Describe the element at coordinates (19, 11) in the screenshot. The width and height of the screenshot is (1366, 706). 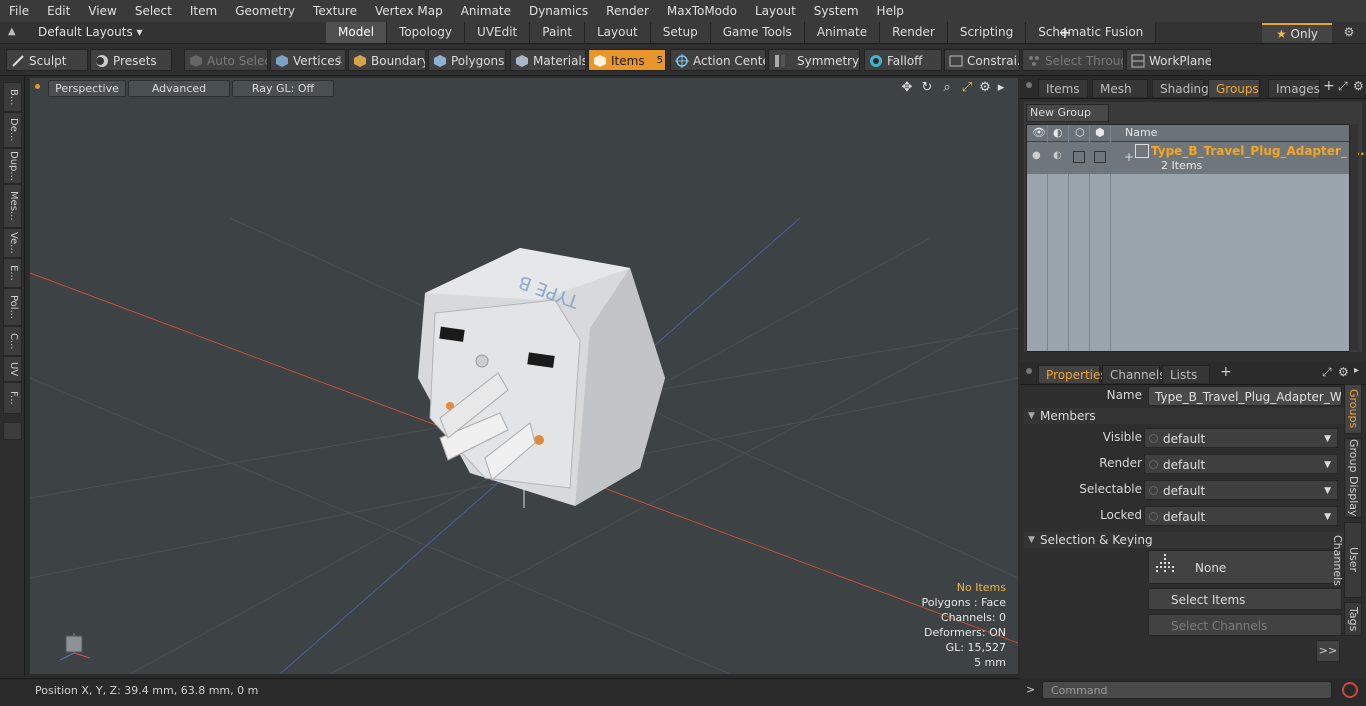
I see `menu-item-file: File` at that location.